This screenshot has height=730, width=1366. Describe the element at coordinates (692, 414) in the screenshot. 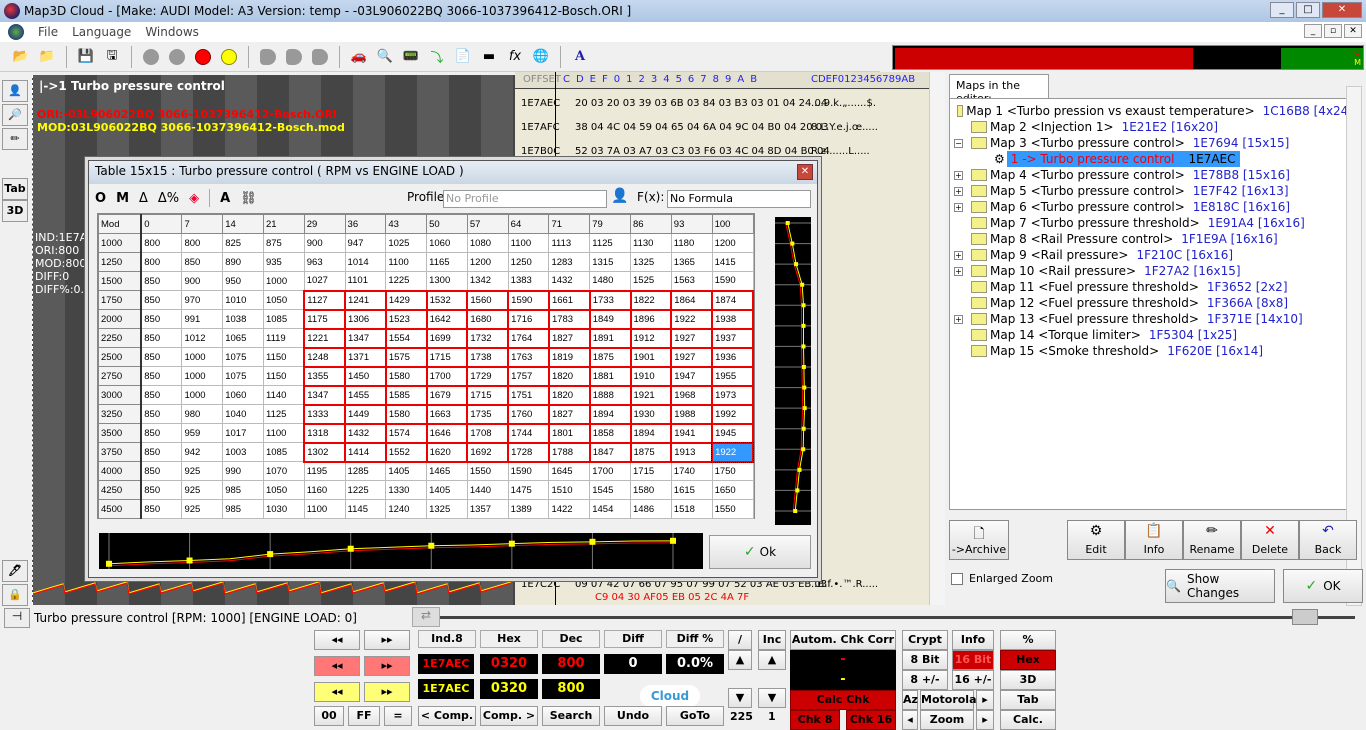

I see `table-cell: 1988` at that location.